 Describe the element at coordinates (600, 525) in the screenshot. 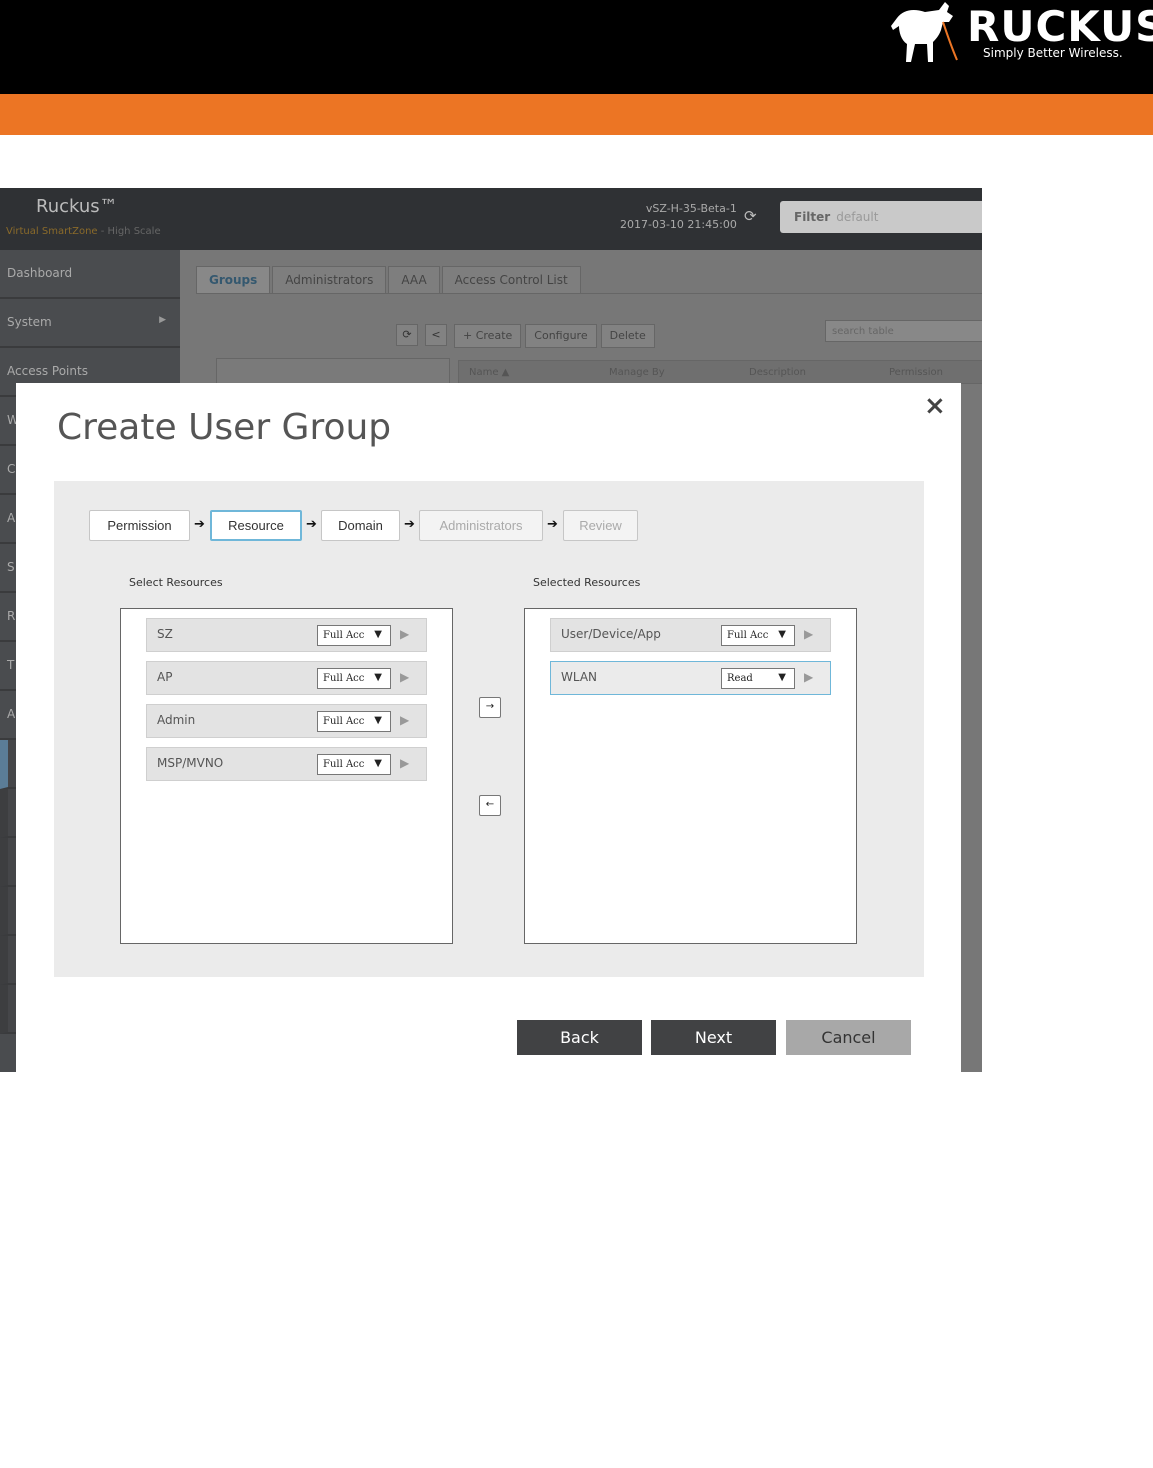

I see `step-review: Review` at that location.